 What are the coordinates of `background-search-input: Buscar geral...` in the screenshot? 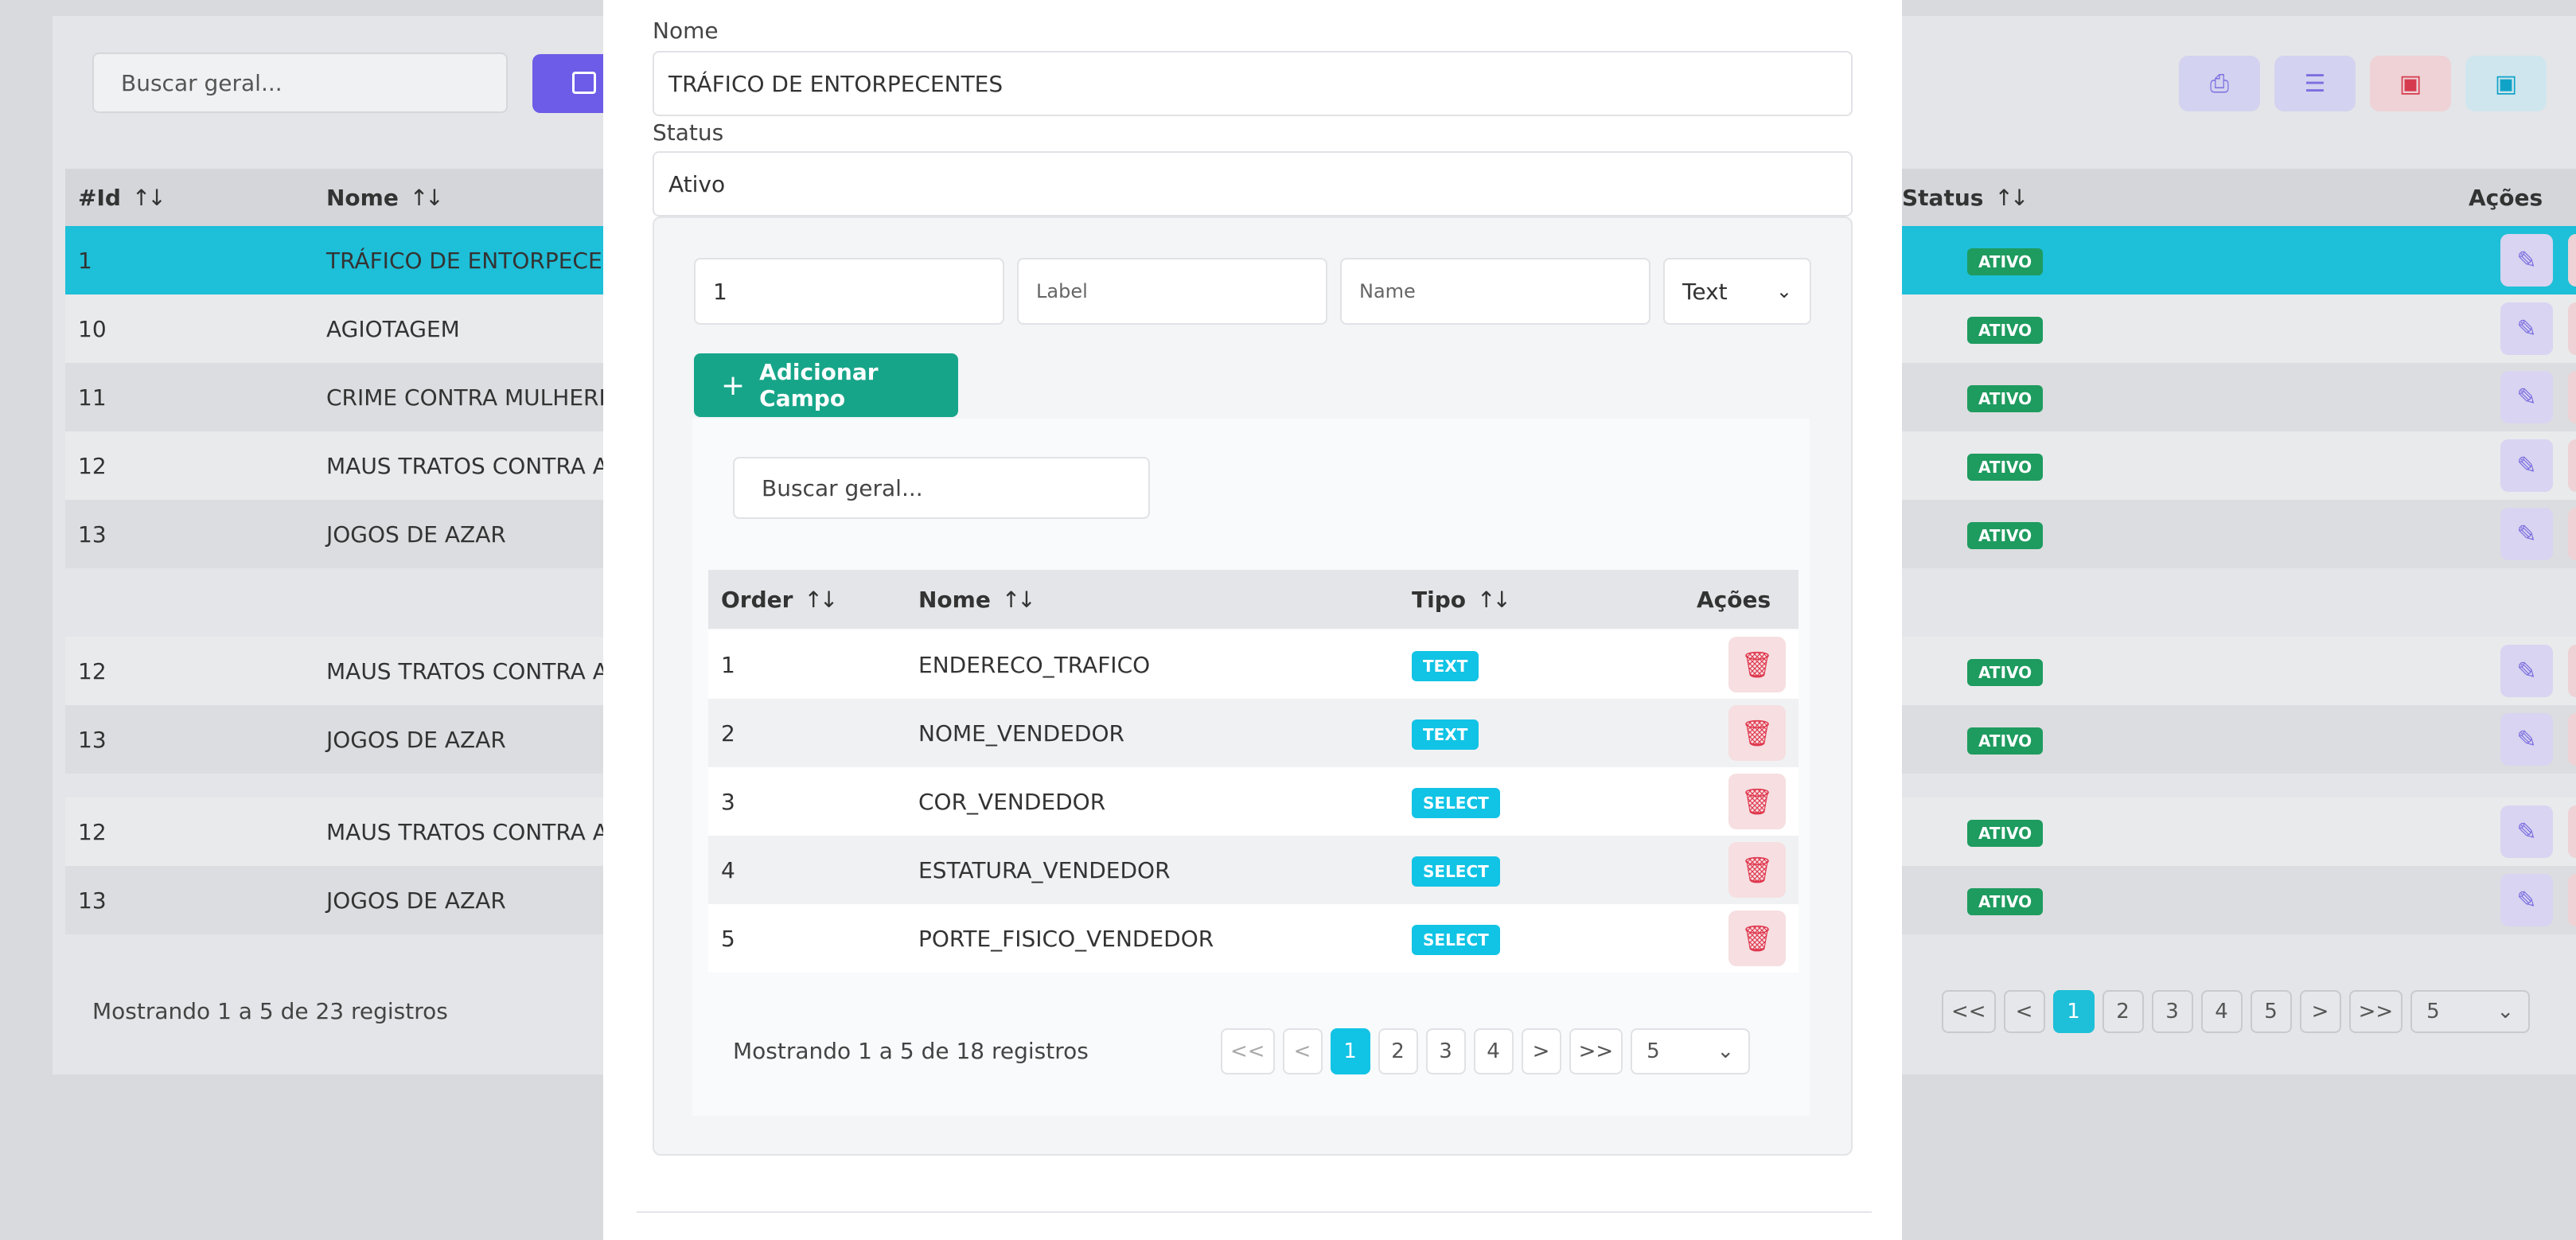 It's located at (300, 83).